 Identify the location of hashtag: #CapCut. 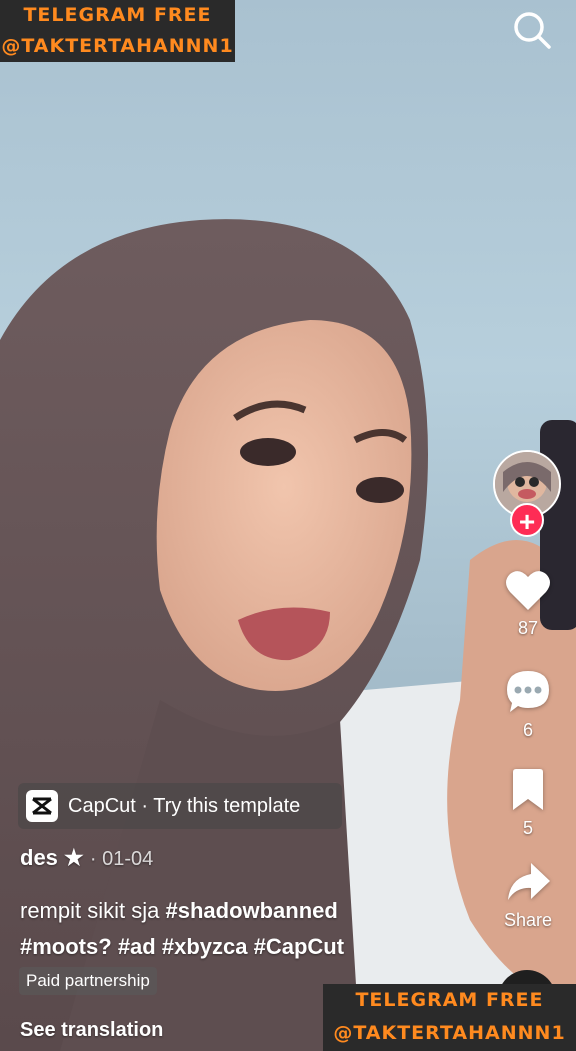
(299, 946).